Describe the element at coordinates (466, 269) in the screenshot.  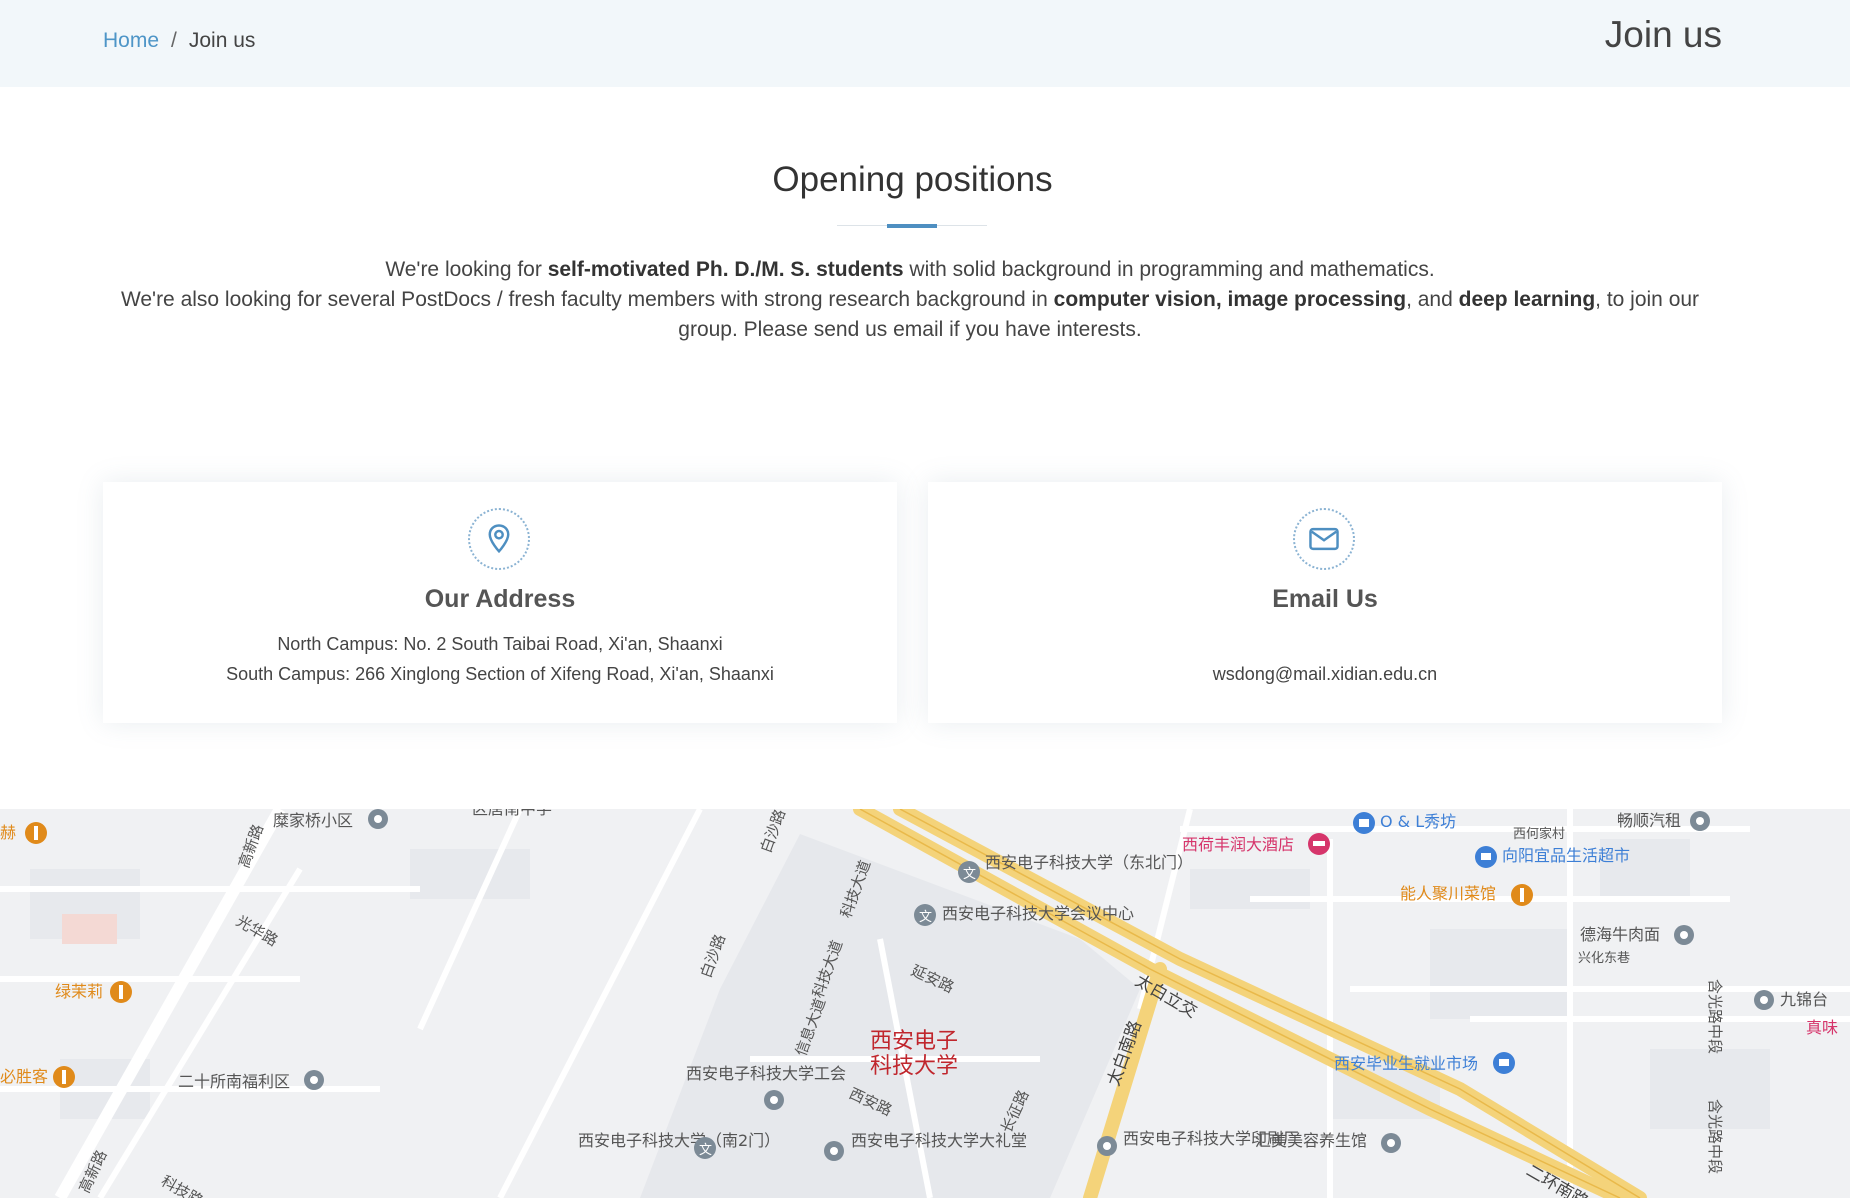
I see `text-span: We're looking for` at that location.